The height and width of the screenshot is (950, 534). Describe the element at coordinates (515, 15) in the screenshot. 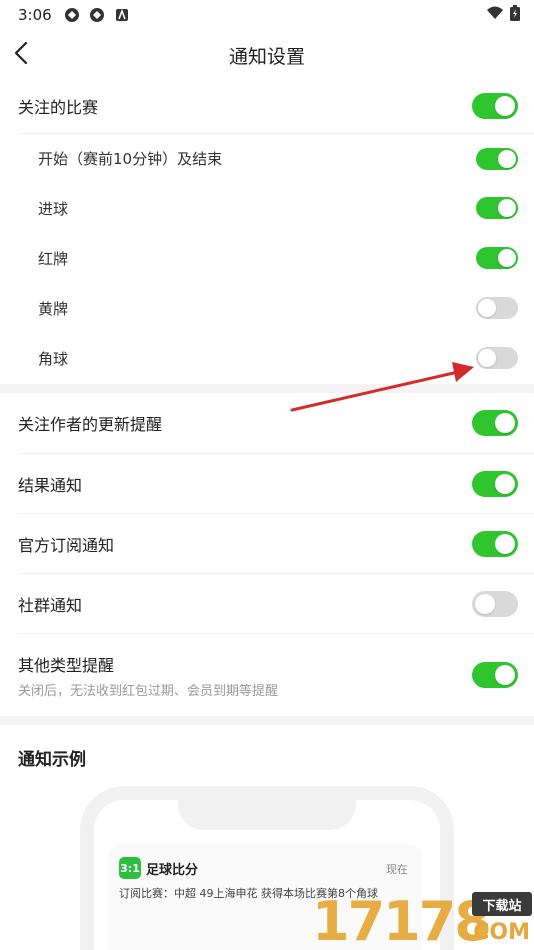

I see `battery-icon` at that location.